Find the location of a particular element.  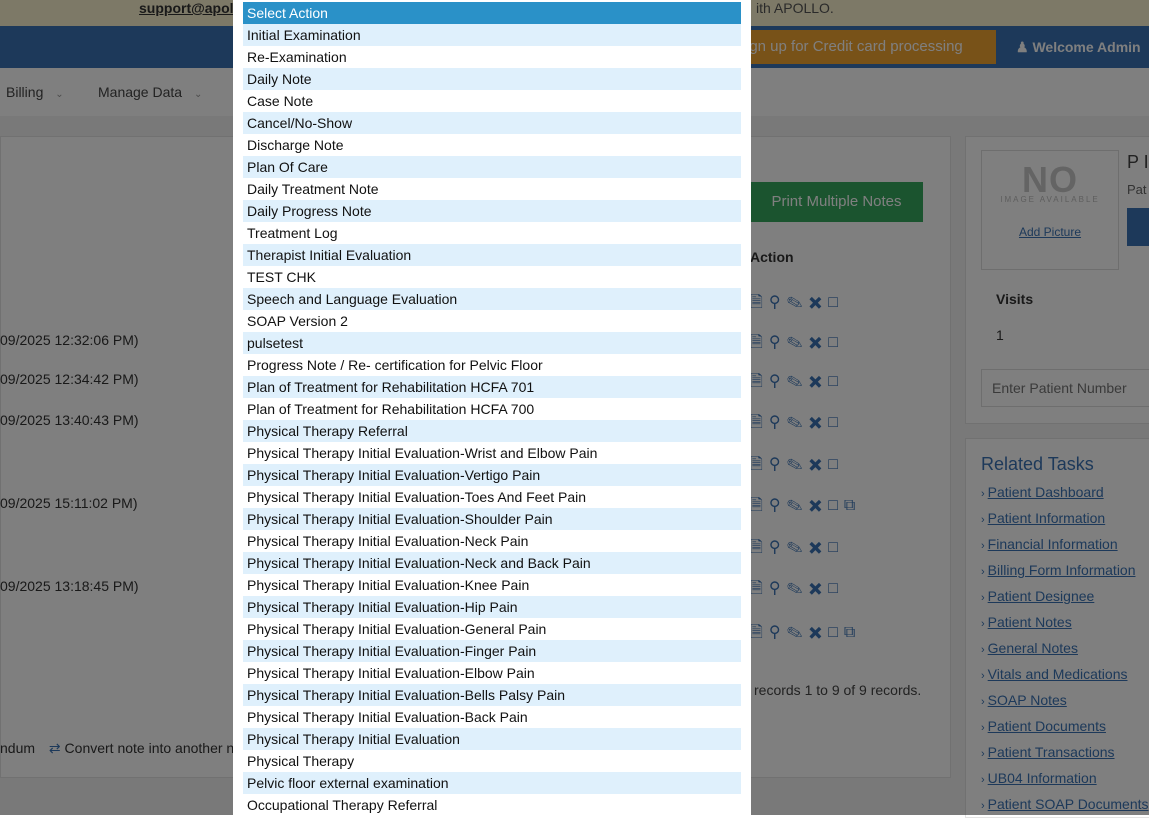

dropdown-option: Physical Therapy is located at coordinates (492, 761).